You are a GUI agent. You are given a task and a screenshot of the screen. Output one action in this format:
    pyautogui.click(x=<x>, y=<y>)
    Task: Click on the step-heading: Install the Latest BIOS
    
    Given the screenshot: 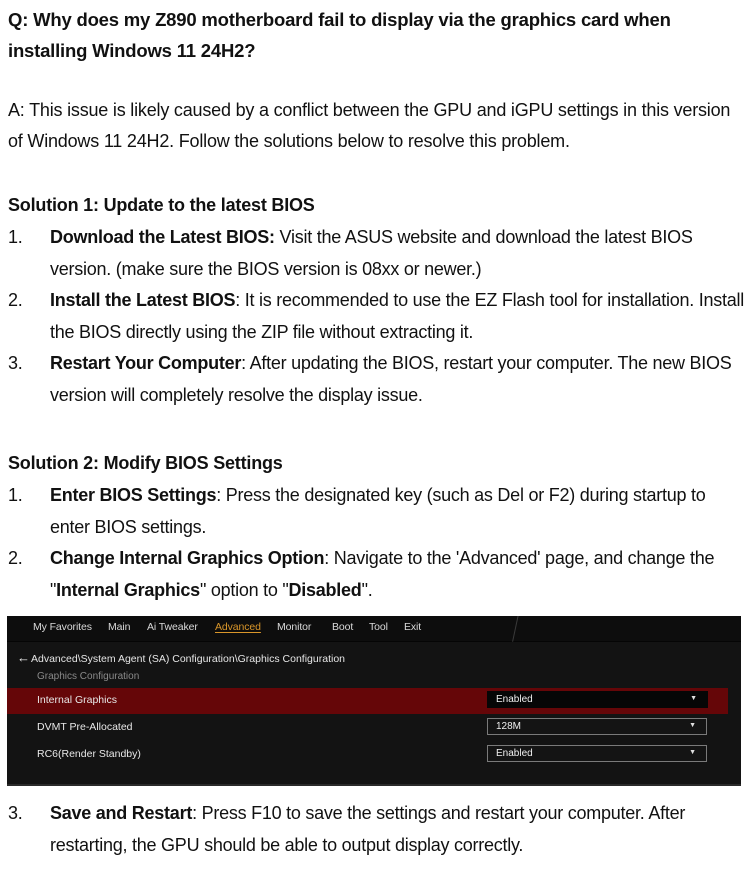 What is the action you would take?
    pyautogui.click(x=143, y=300)
    